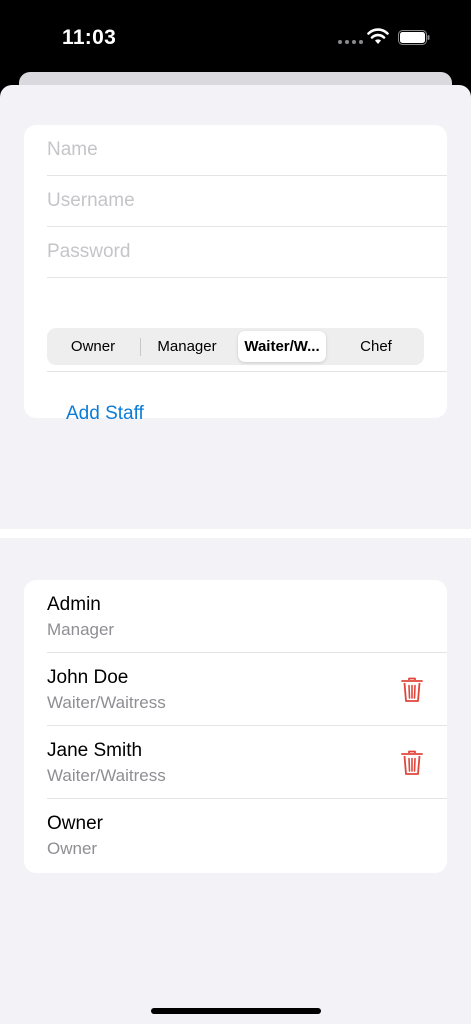  What do you see at coordinates (140, 347) in the screenshot?
I see `segment-divider` at bounding box center [140, 347].